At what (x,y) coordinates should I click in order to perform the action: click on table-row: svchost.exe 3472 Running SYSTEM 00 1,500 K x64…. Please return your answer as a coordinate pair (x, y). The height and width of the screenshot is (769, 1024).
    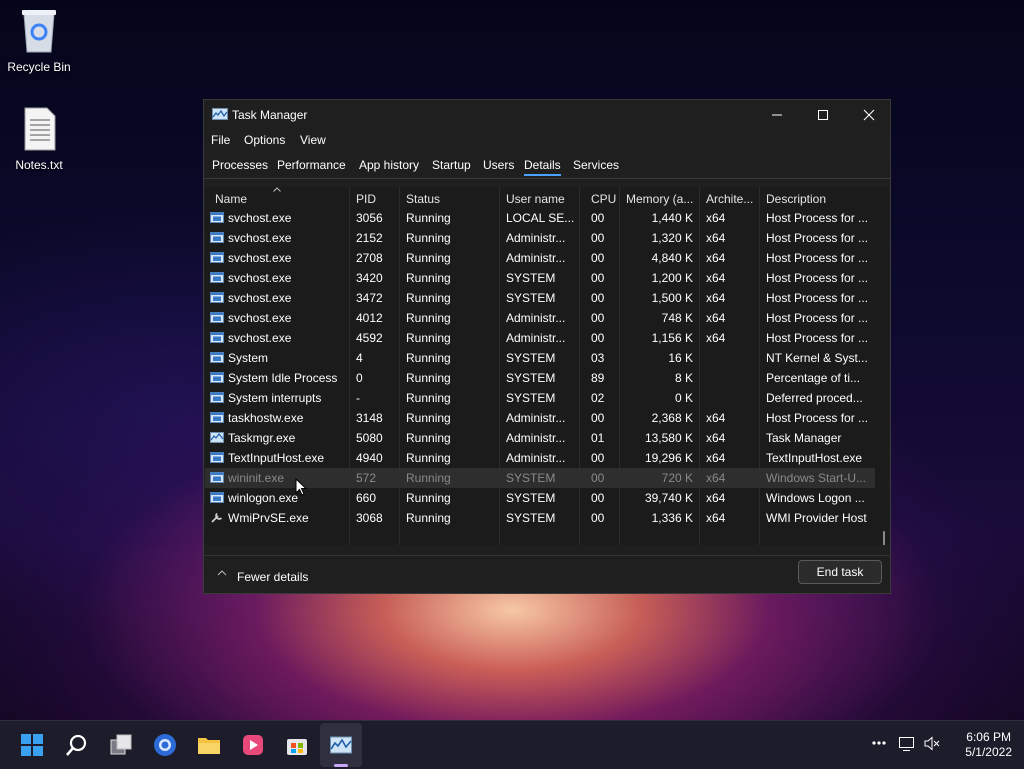
    Looking at the image, I should click on (540, 298).